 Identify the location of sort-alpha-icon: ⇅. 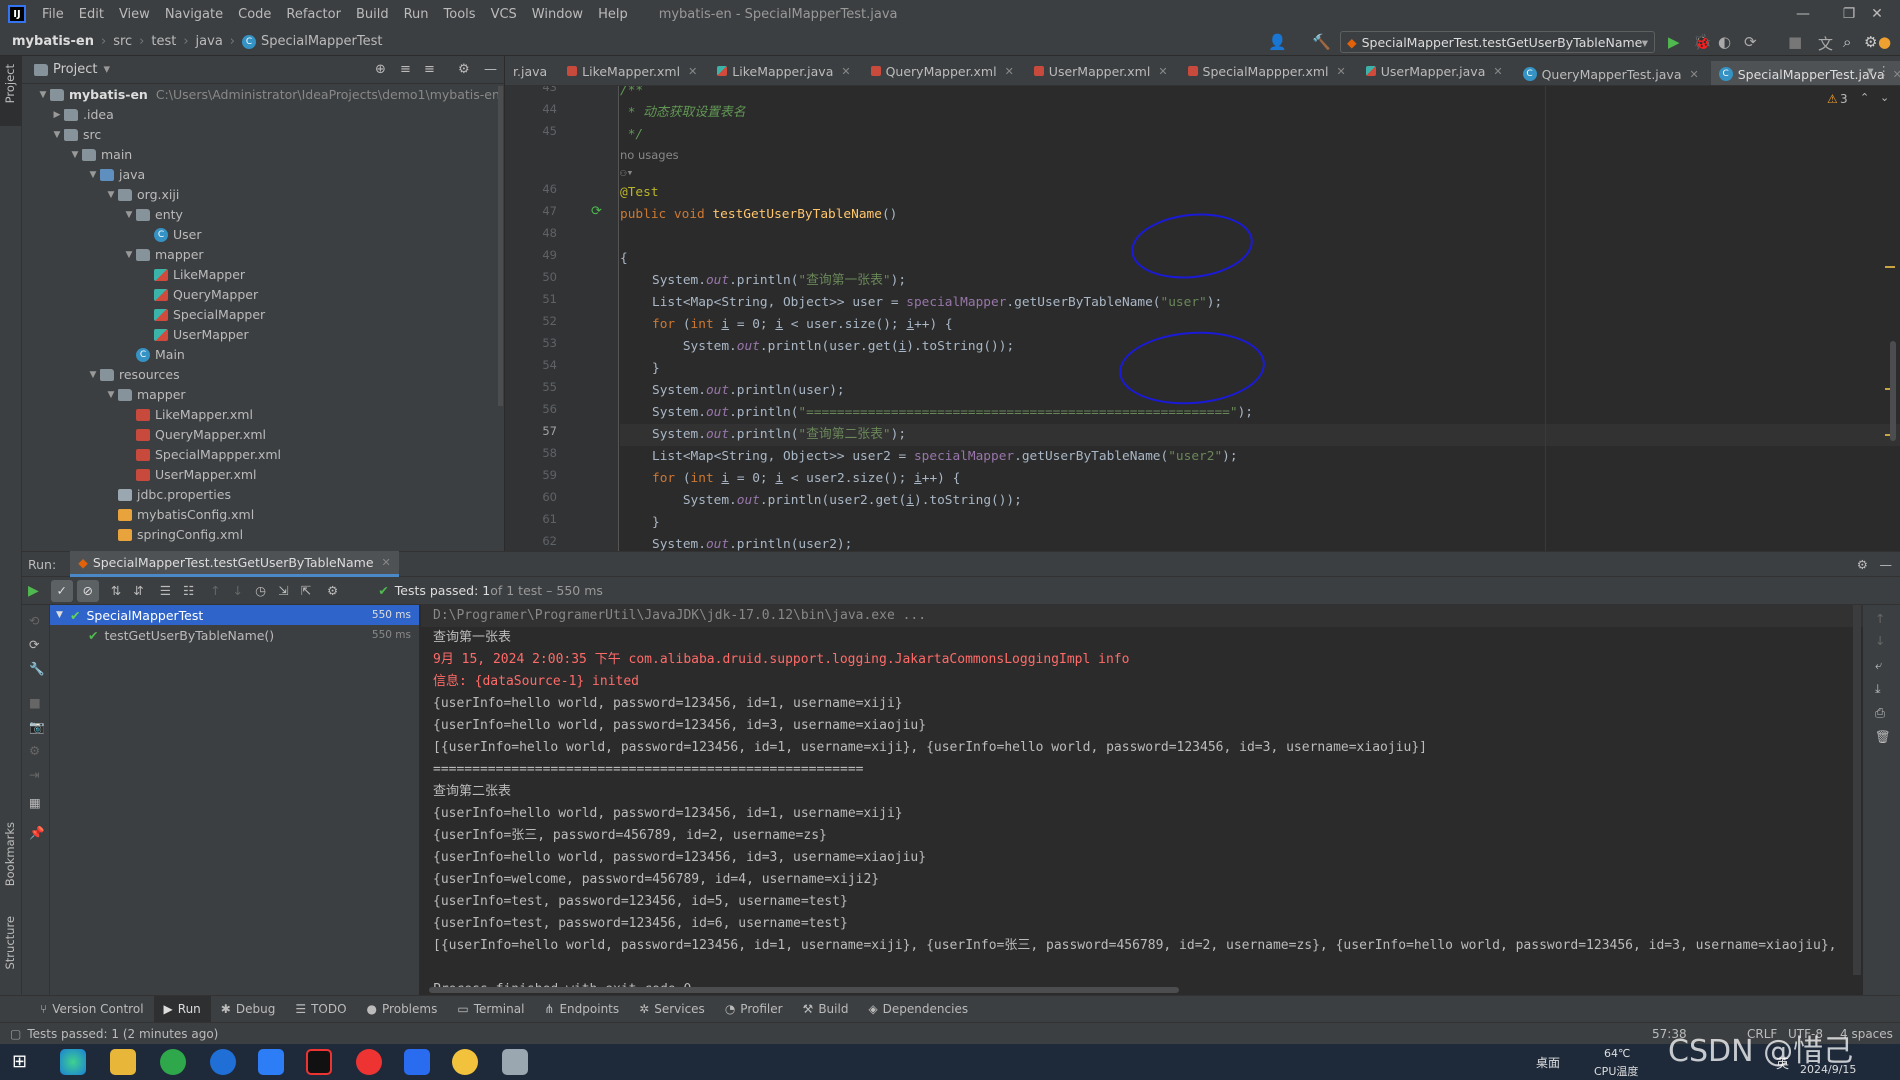
(116, 590).